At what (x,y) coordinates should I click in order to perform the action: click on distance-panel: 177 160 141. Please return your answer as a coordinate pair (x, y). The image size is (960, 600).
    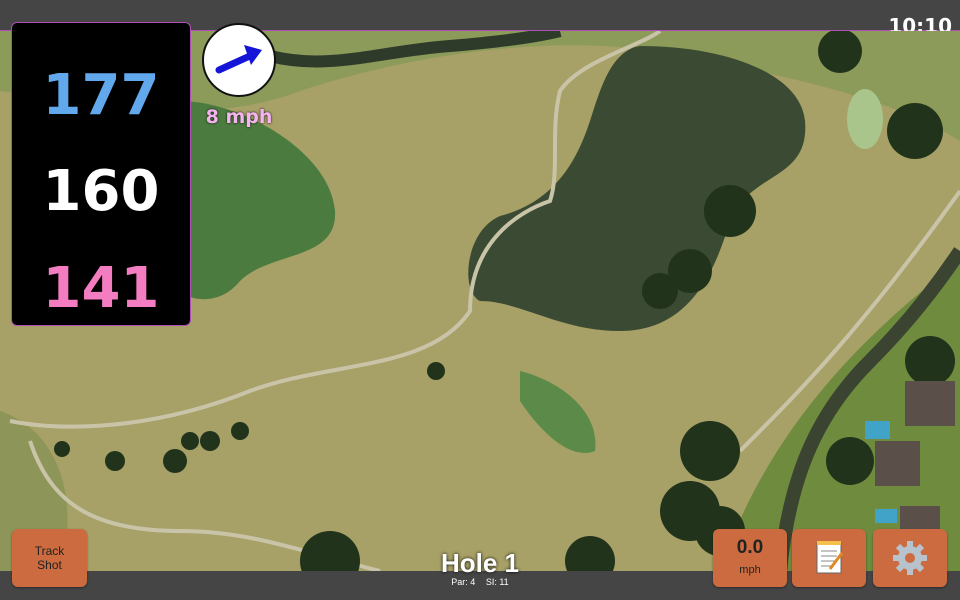
    Looking at the image, I should click on (101, 174).